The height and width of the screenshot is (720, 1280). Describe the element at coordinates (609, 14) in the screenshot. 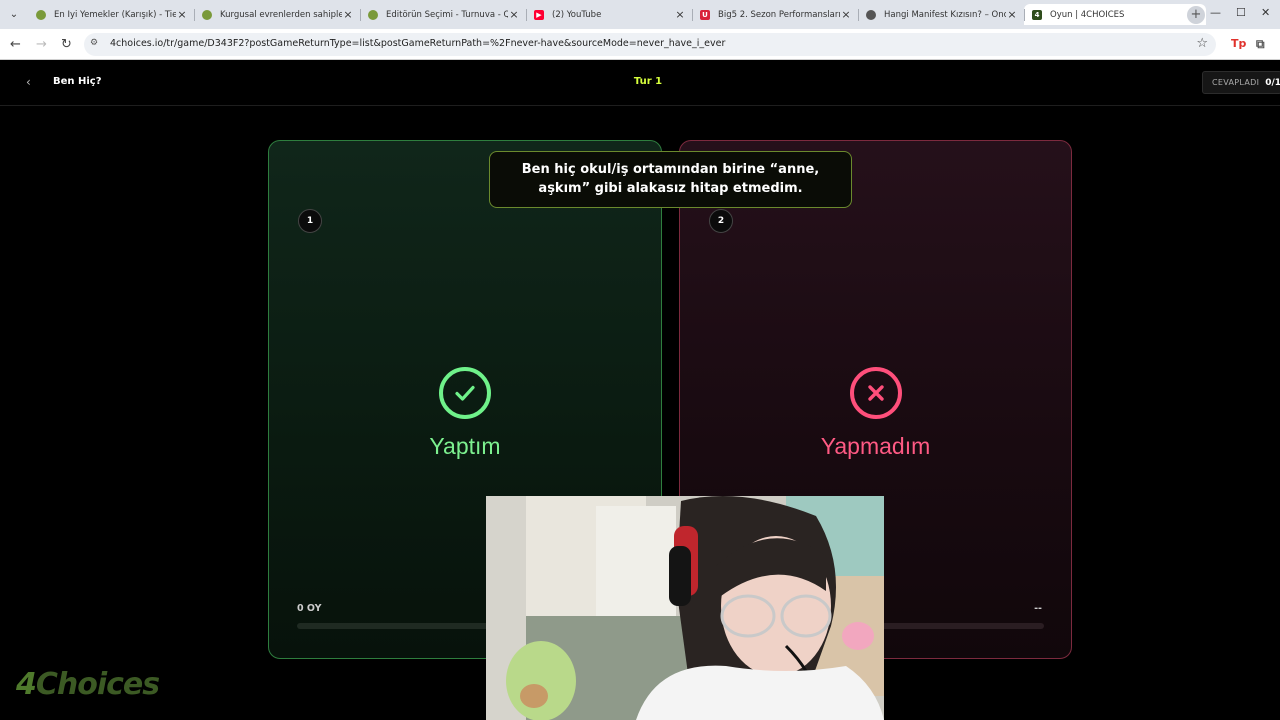

I see `browser-tab: ▶ (2) YouTube ×` at that location.